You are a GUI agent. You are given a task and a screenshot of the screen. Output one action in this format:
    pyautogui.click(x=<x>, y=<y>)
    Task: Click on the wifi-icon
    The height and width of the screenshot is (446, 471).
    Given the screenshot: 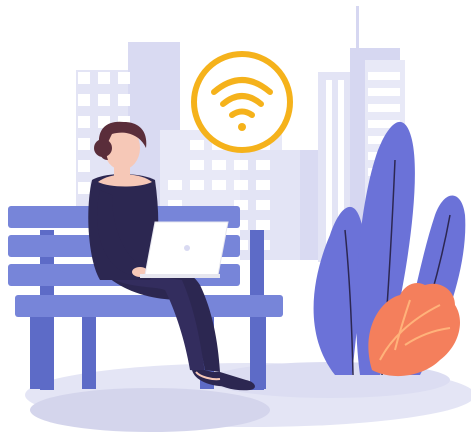 What is the action you would take?
    pyautogui.click(x=242, y=102)
    